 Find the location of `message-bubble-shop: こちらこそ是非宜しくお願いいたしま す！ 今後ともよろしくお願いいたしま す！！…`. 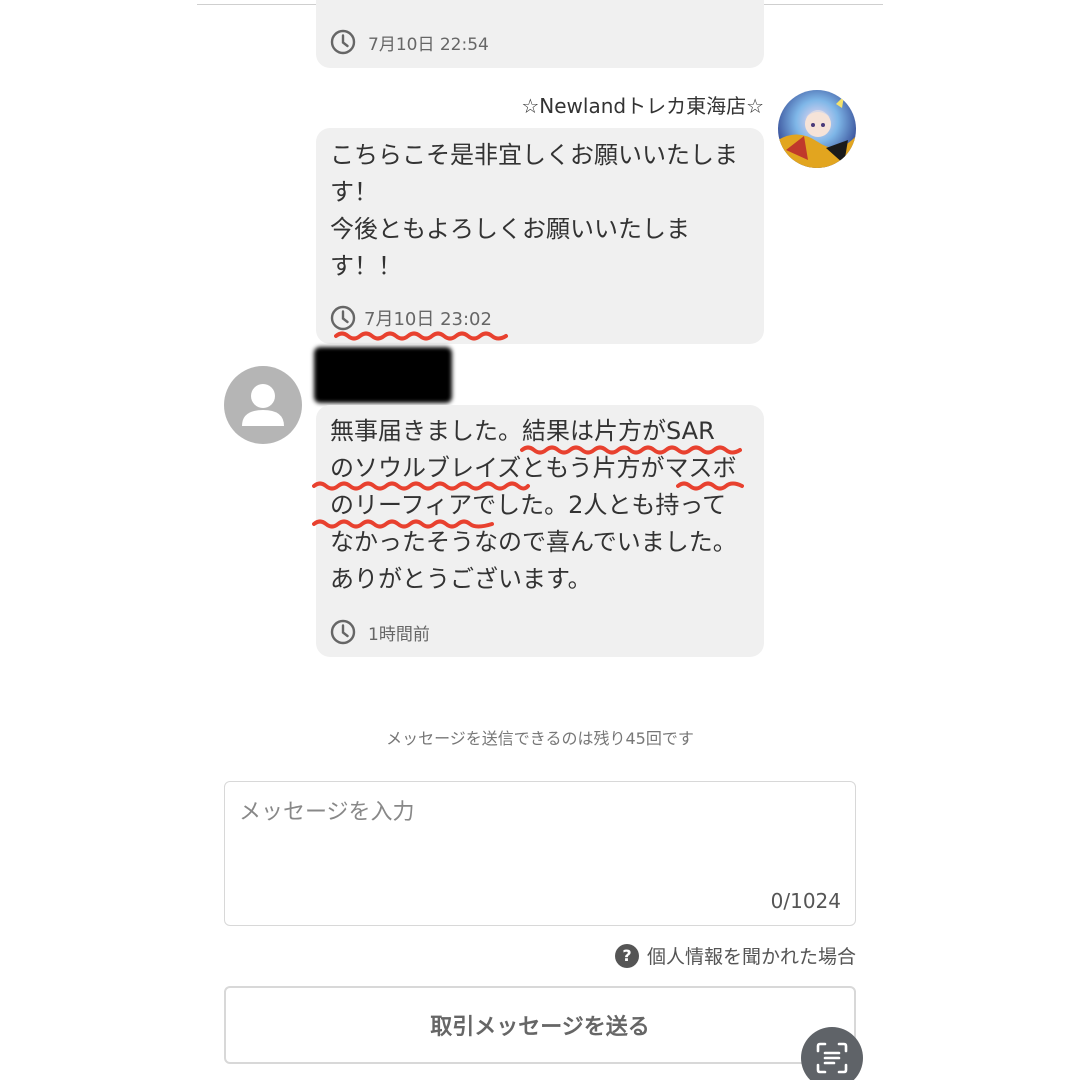

message-bubble-shop: こちらこそ是非宜しくお願いいたしま す！ 今後ともよろしくお願いいたしま す！！… is located at coordinates (540, 236).